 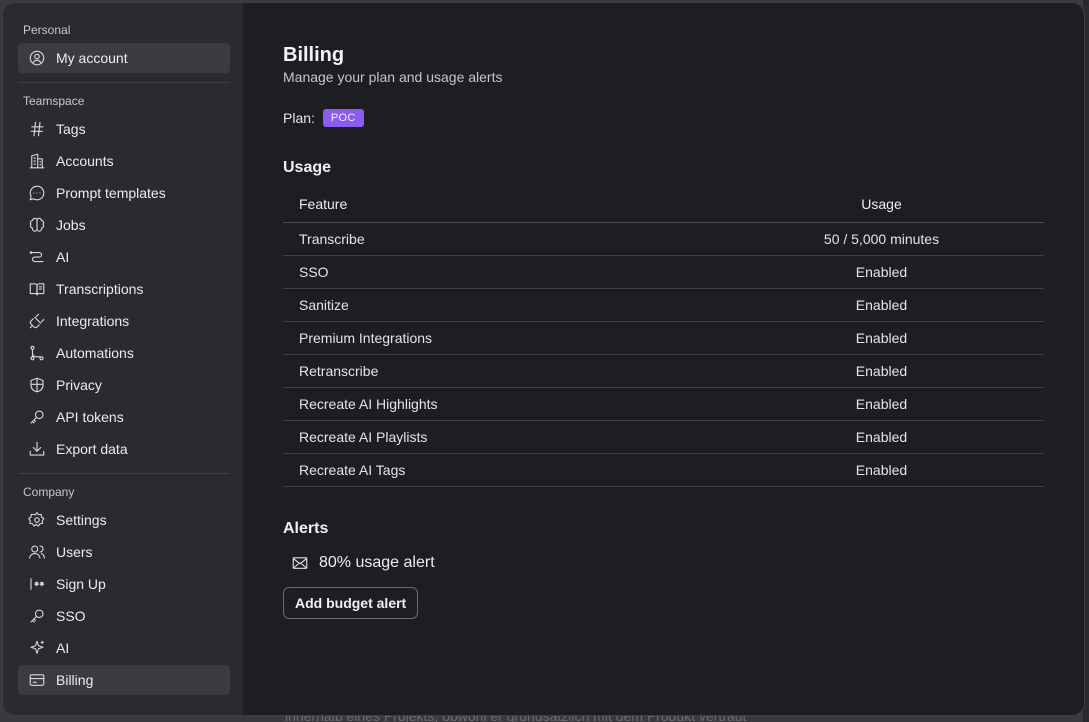 I want to click on password-cursor-icon, so click(x=37, y=584).